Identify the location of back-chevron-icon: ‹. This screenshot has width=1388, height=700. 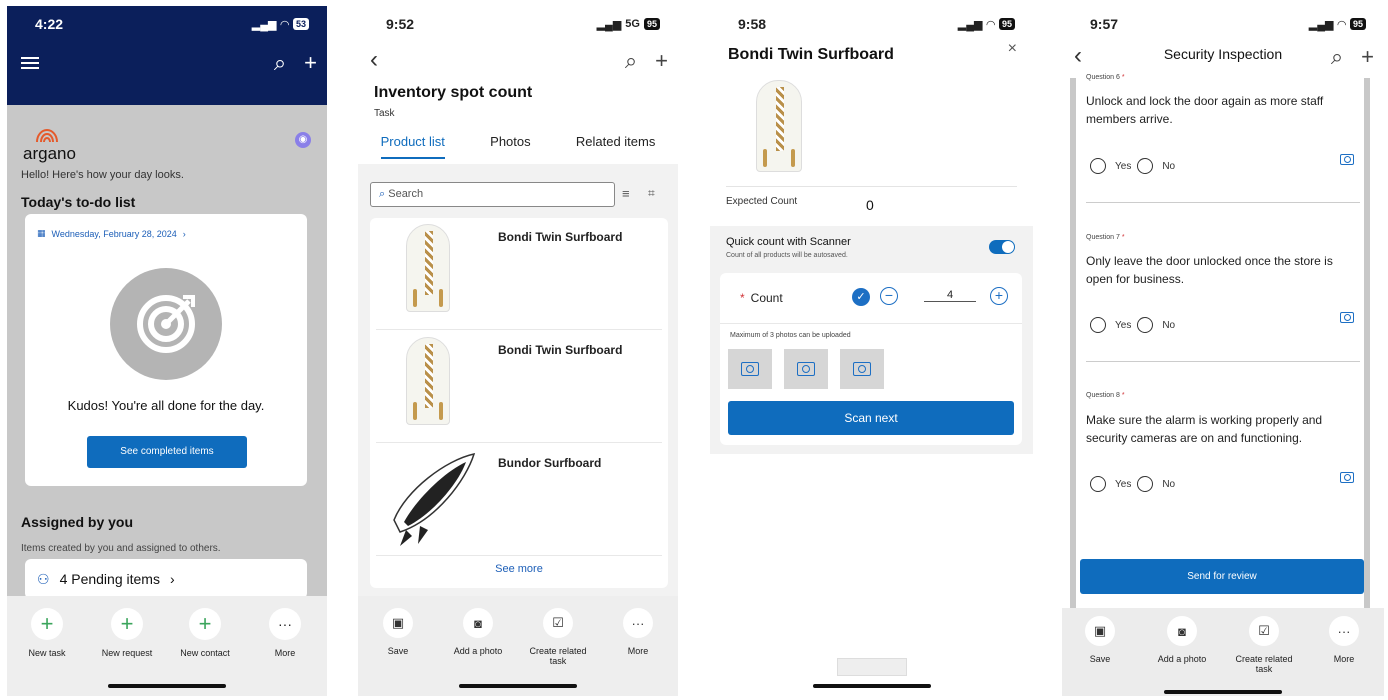
(374, 60).